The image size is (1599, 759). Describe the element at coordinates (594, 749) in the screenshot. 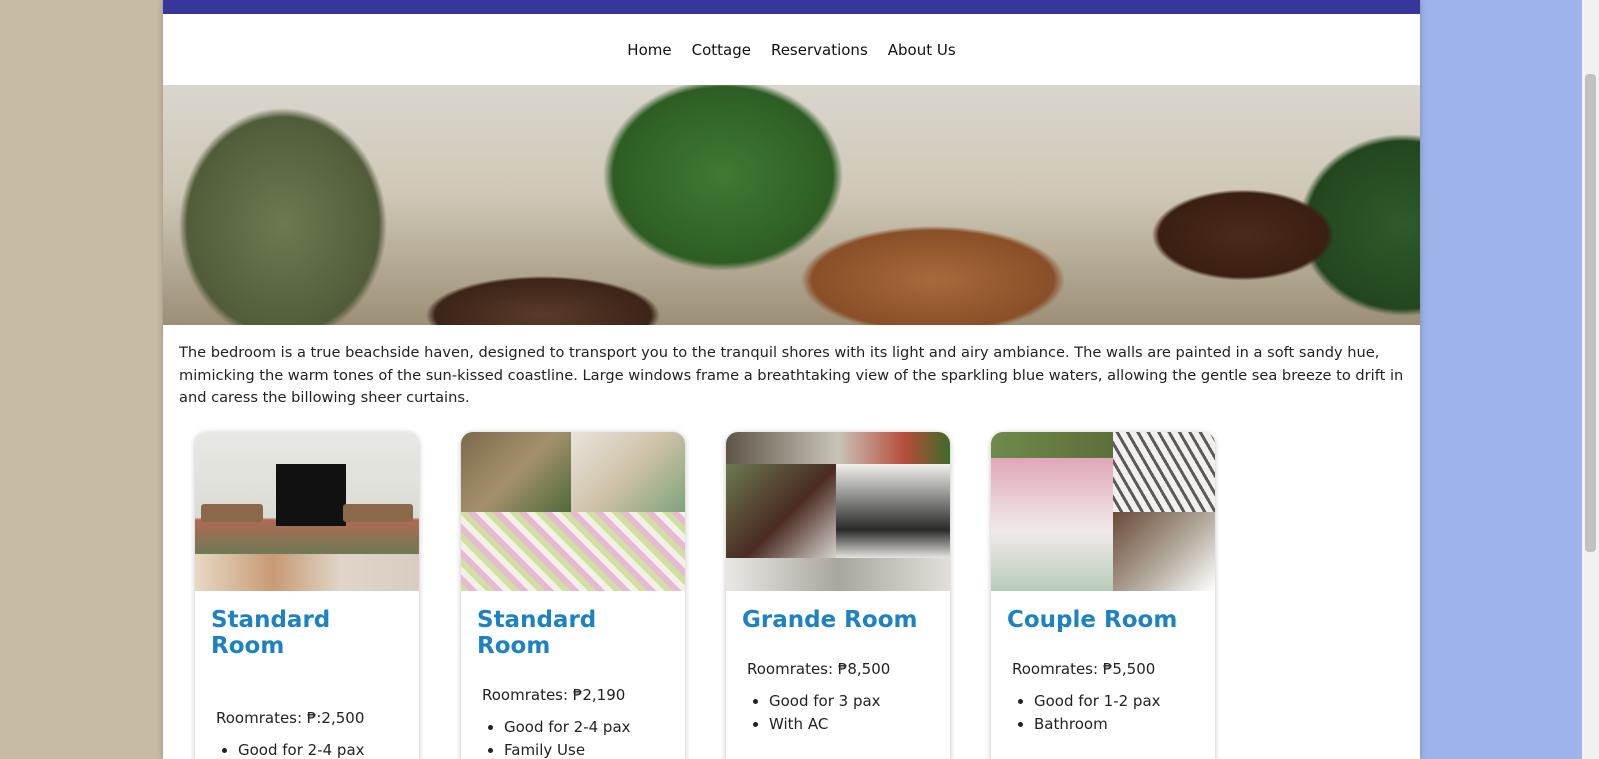

I see `feature-item: Family Use` at that location.